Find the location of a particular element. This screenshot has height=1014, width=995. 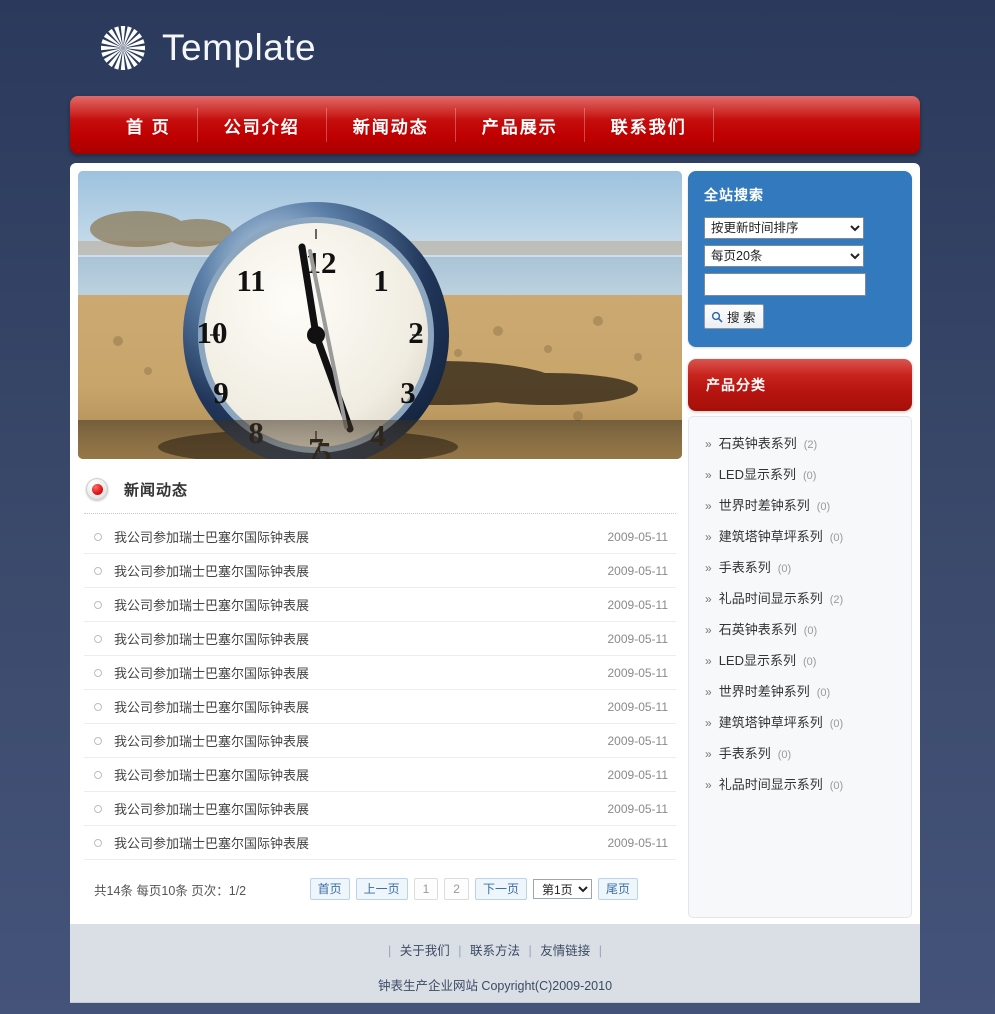

pagination-first-button: 首页 is located at coordinates (329, 889).